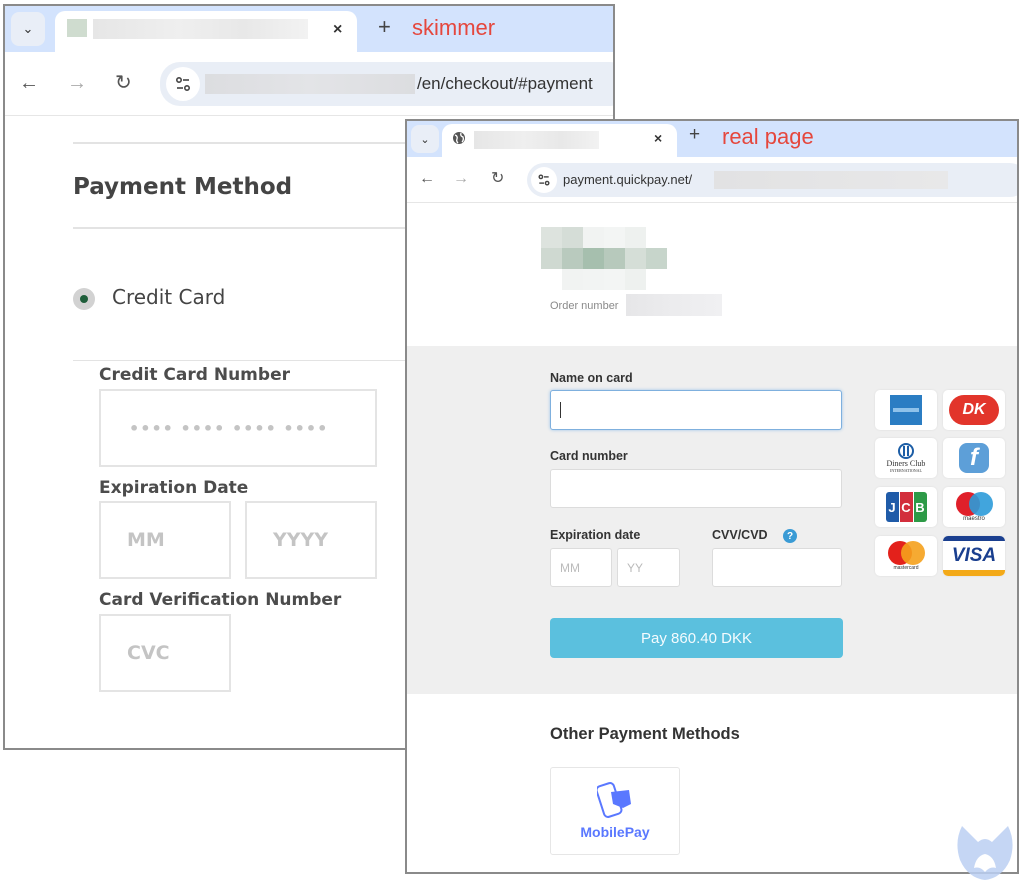 The image size is (1024, 881). Describe the element at coordinates (777, 567) in the screenshot. I see `cvv-input` at that location.